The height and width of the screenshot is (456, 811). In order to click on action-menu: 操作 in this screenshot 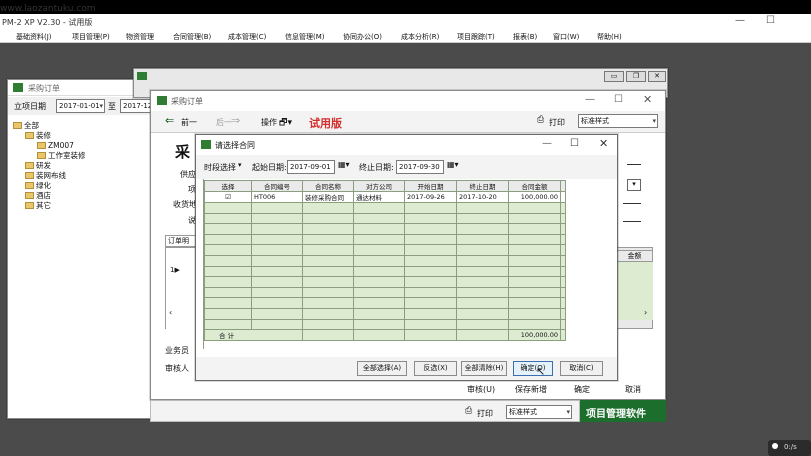, I will do `click(269, 122)`.